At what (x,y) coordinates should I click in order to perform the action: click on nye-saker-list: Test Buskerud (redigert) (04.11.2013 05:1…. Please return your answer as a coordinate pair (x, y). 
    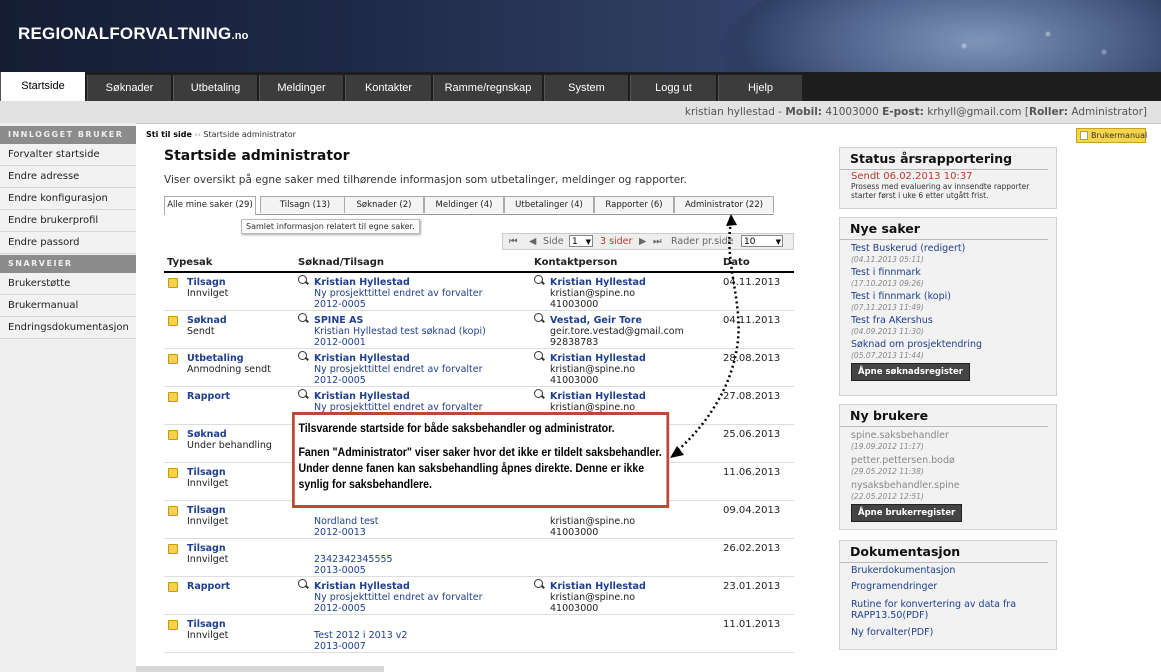
    Looking at the image, I should click on (948, 300).